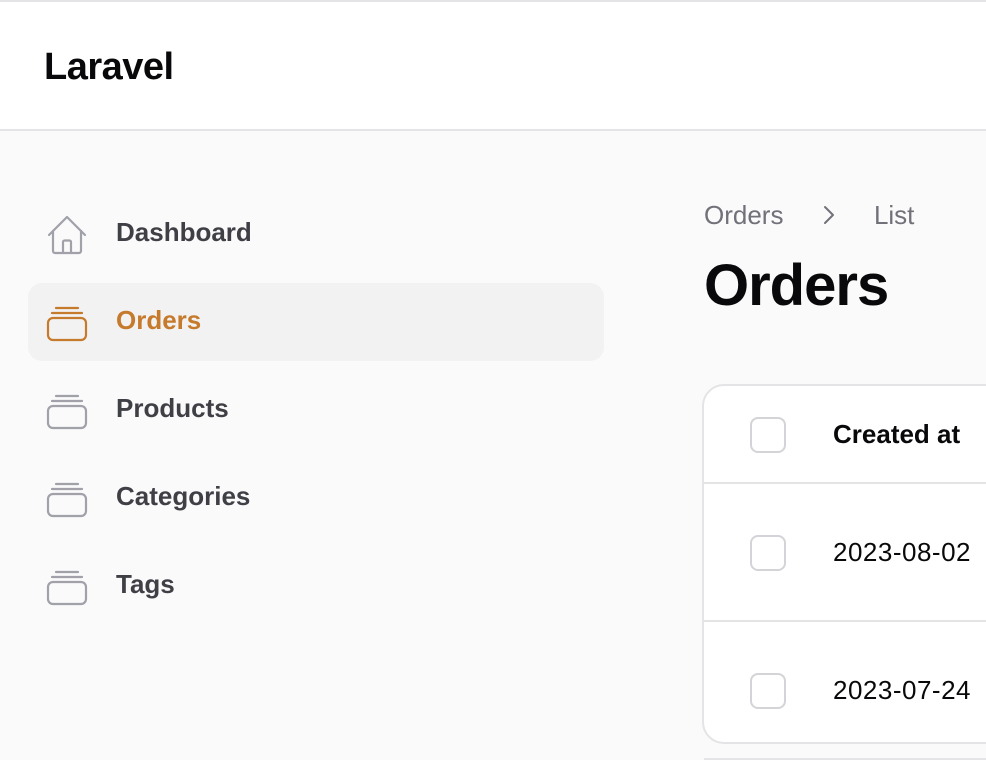 The height and width of the screenshot is (760, 986). What do you see at coordinates (67, 235) in the screenshot?
I see `home-icon` at bounding box center [67, 235].